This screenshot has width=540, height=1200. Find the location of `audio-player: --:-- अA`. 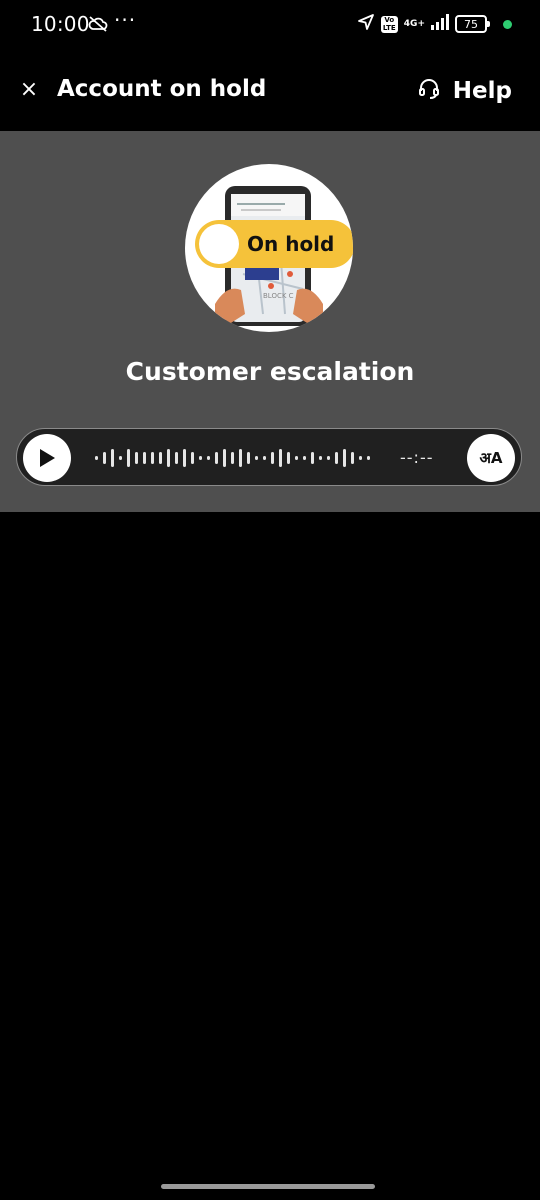

audio-player: --:-- अA is located at coordinates (269, 457).